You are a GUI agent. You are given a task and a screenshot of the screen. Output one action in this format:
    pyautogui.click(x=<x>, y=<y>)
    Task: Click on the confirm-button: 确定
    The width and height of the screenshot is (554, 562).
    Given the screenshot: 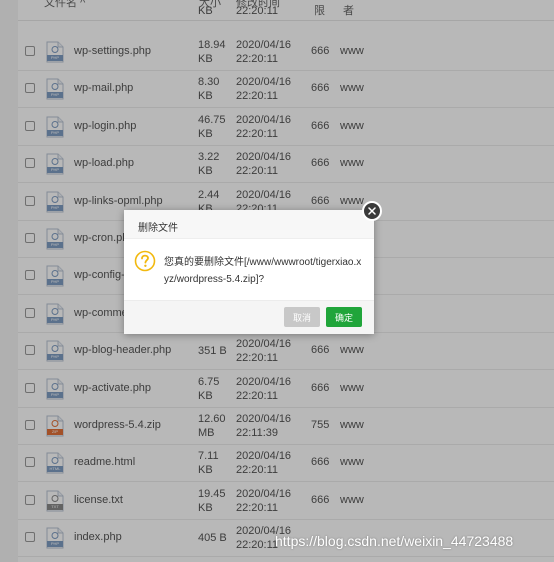 What is the action you would take?
    pyautogui.click(x=344, y=317)
    